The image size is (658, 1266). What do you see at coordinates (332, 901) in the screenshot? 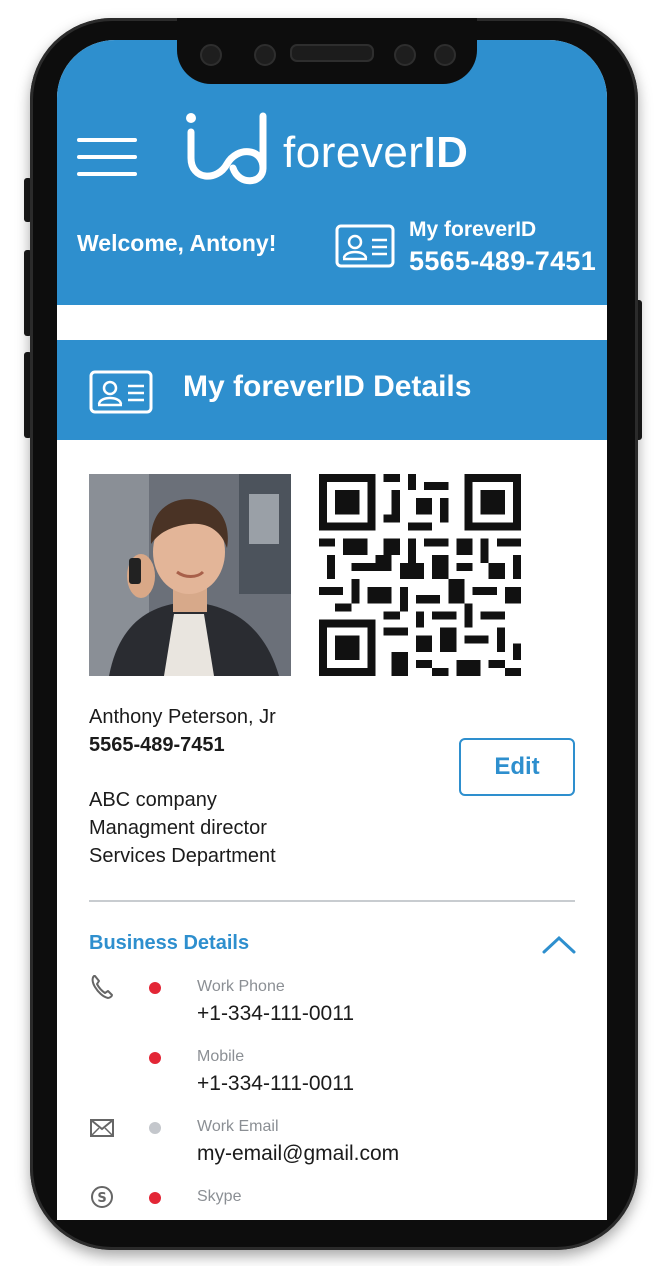
I see `divider` at bounding box center [332, 901].